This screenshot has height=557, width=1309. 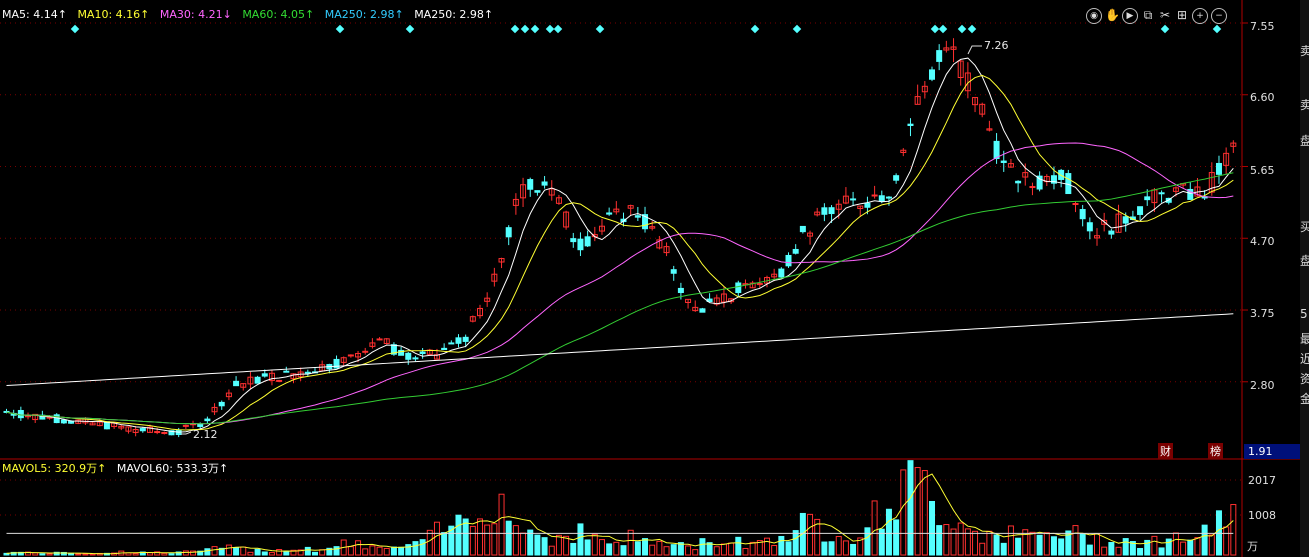 I want to click on finance-flag: 财, so click(x=1165, y=451).